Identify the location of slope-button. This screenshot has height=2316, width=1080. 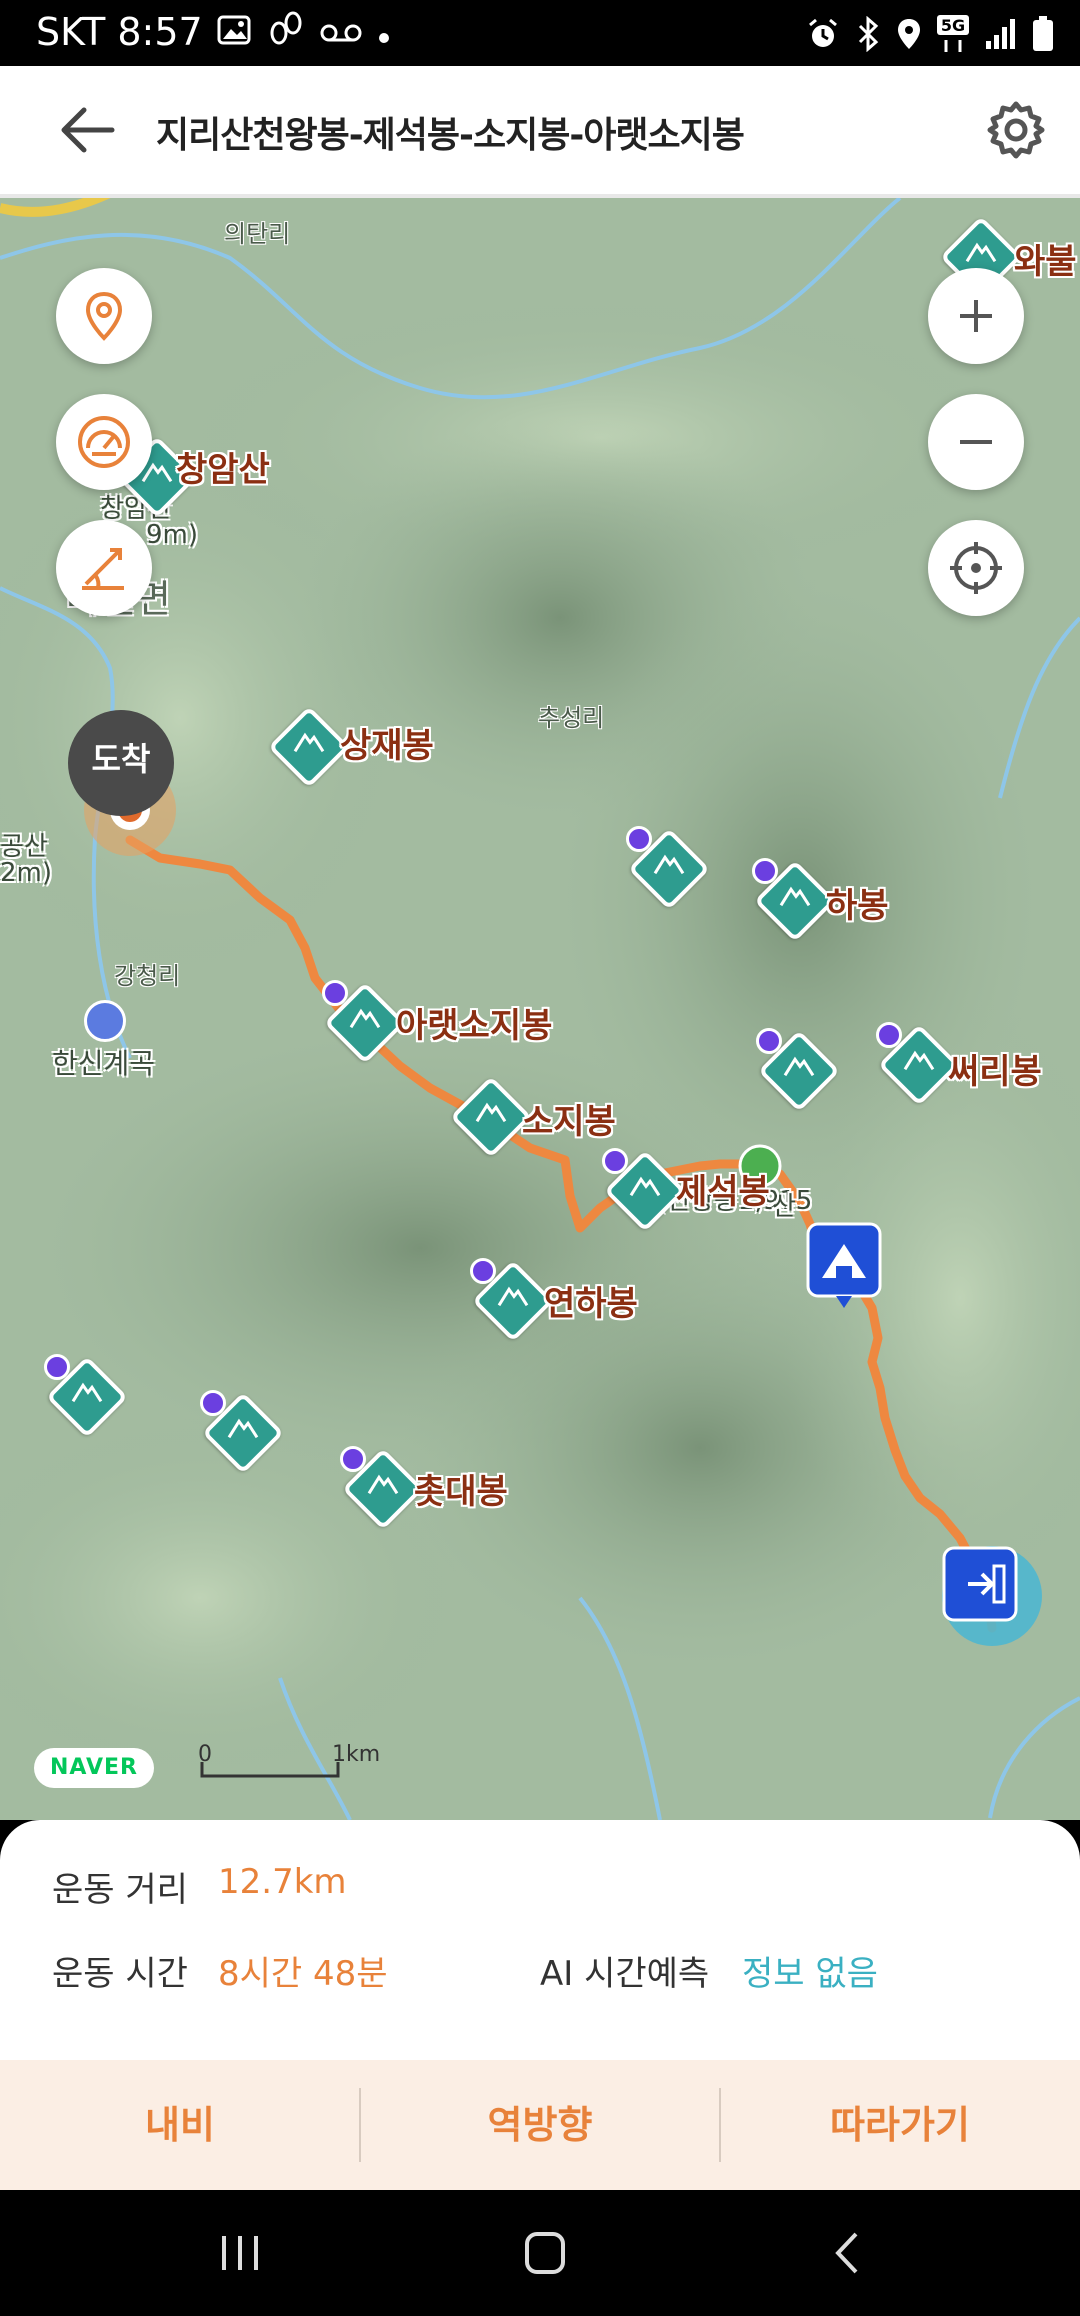
(104, 568).